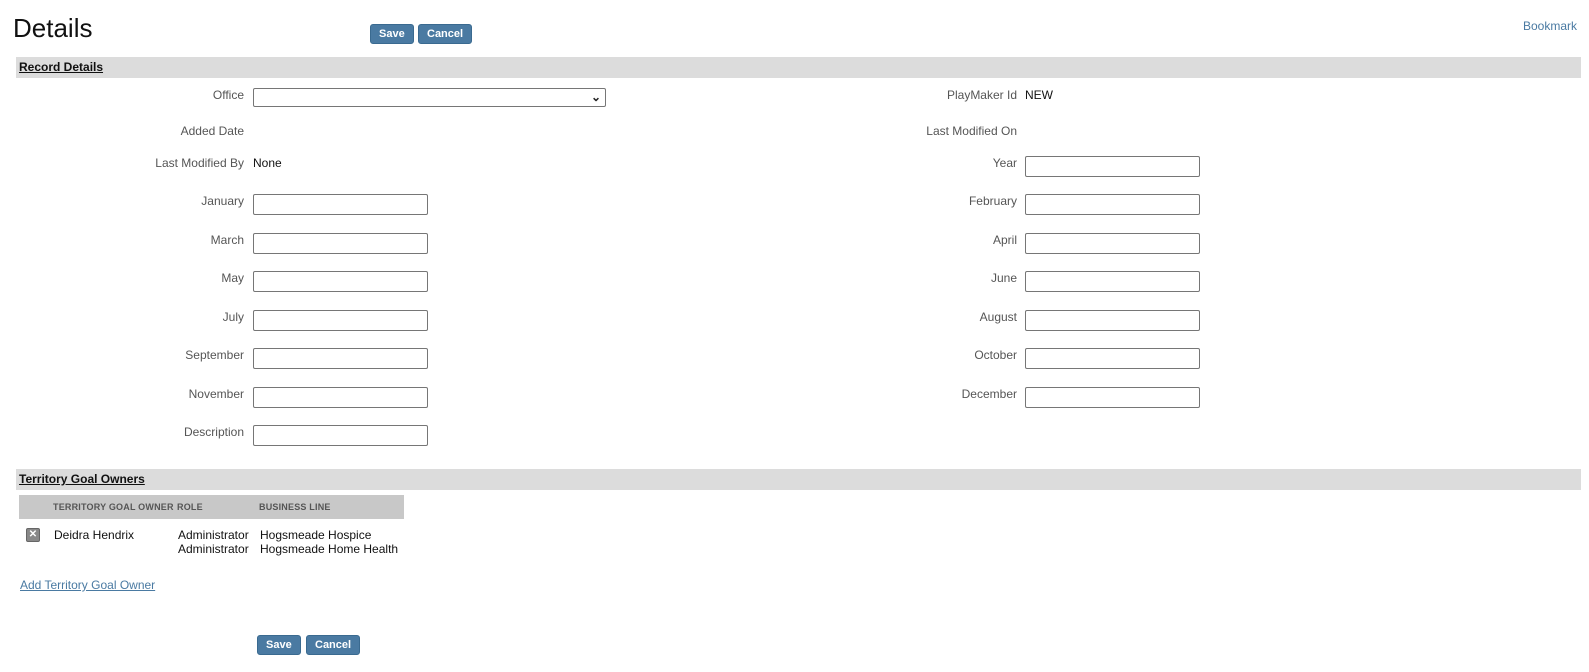  Describe the element at coordinates (222, 201) in the screenshot. I see `january-label: January` at that location.